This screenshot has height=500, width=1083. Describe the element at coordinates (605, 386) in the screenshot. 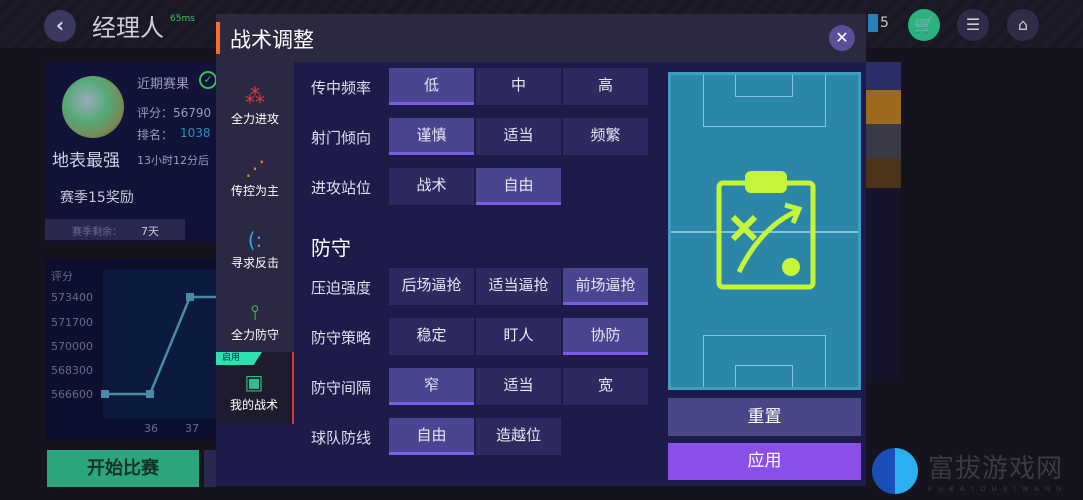

I see `option-button: 宽` at that location.